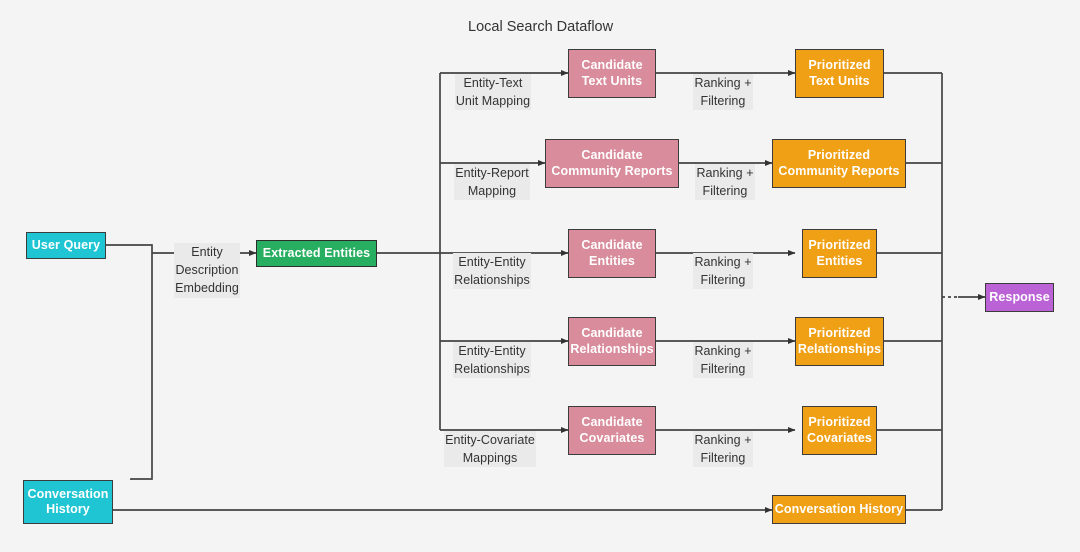  I want to click on label-entity-report-mapping: Entity-Report Mapping, so click(492, 173).